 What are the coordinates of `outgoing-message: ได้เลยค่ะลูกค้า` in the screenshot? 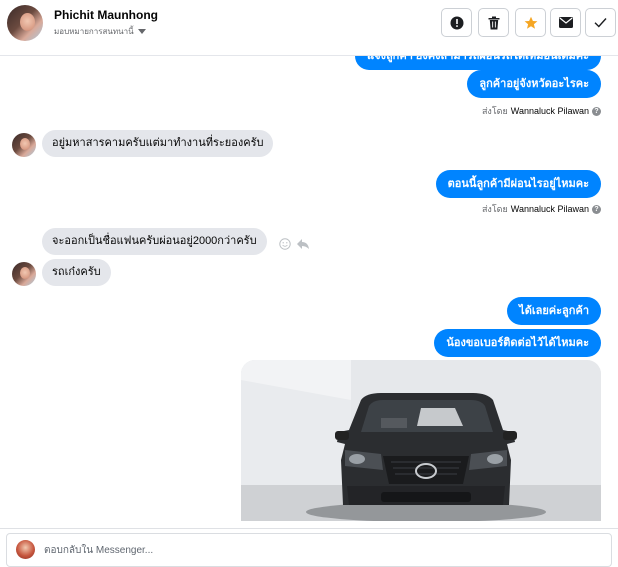 It's located at (554, 311).